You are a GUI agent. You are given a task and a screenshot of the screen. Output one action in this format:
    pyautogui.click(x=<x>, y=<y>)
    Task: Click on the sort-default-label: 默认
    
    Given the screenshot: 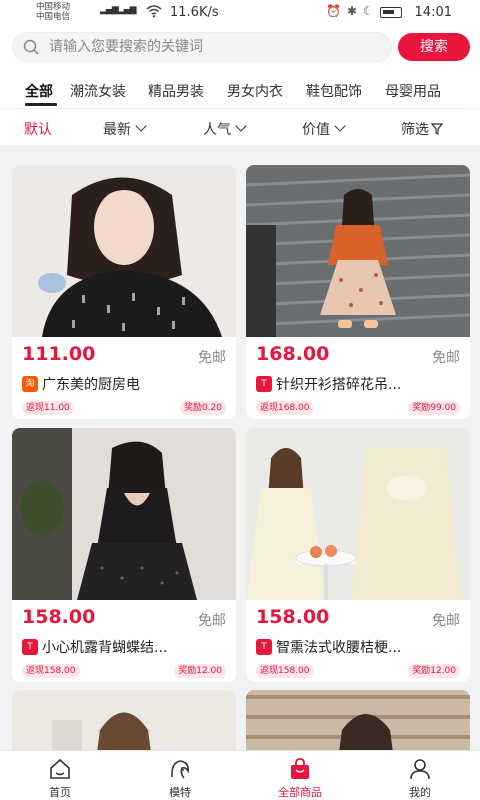 What is the action you would take?
    pyautogui.click(x=38, y=130)
    